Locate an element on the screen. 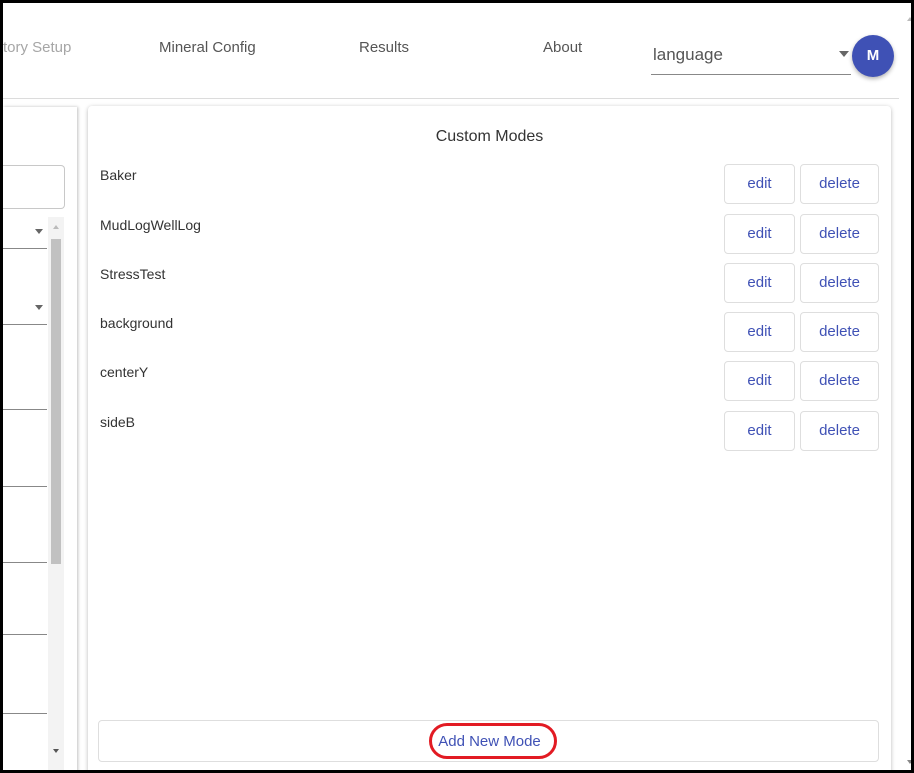  mode-name: sideB is located at coordinates (118, 422).